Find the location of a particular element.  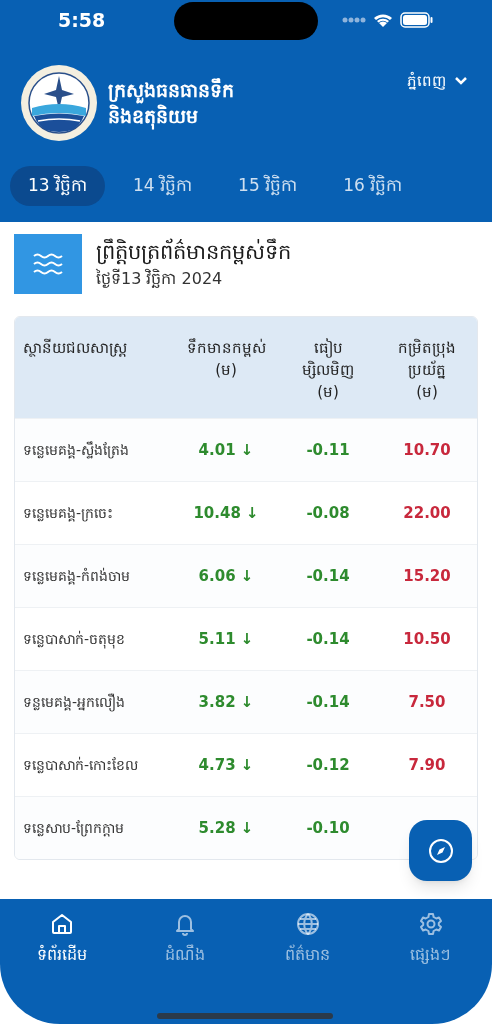

table-cell-text: 5.28 ↓ is located at coordinates (226, 828).